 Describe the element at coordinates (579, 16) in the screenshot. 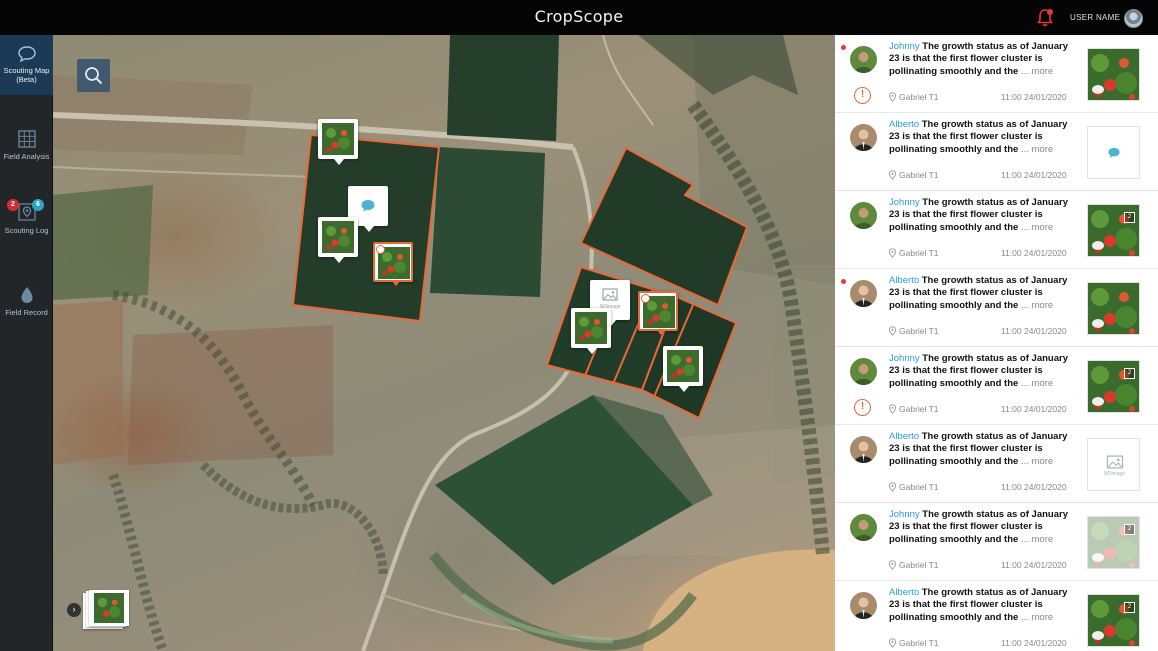

I see `app-title: CropScope` at that location.